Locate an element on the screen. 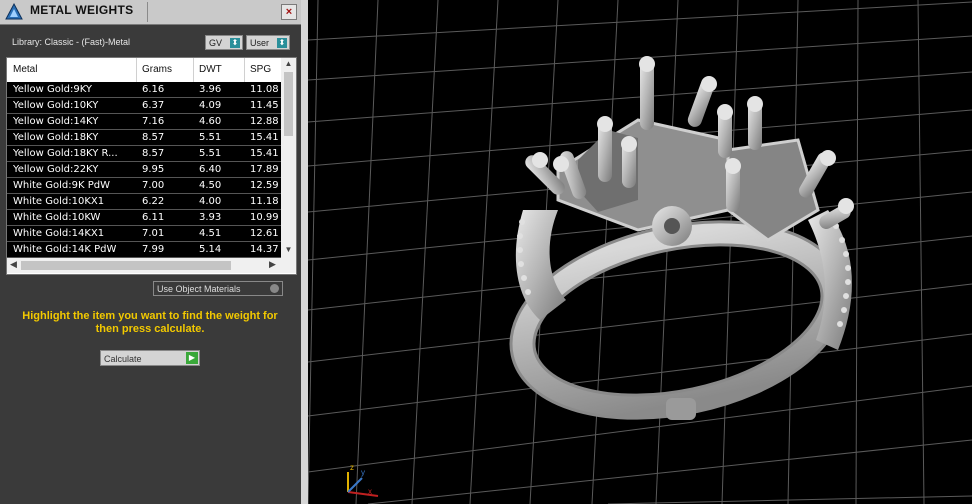  scroll-right-icon: ▶ is located at coordinates (272, 264).